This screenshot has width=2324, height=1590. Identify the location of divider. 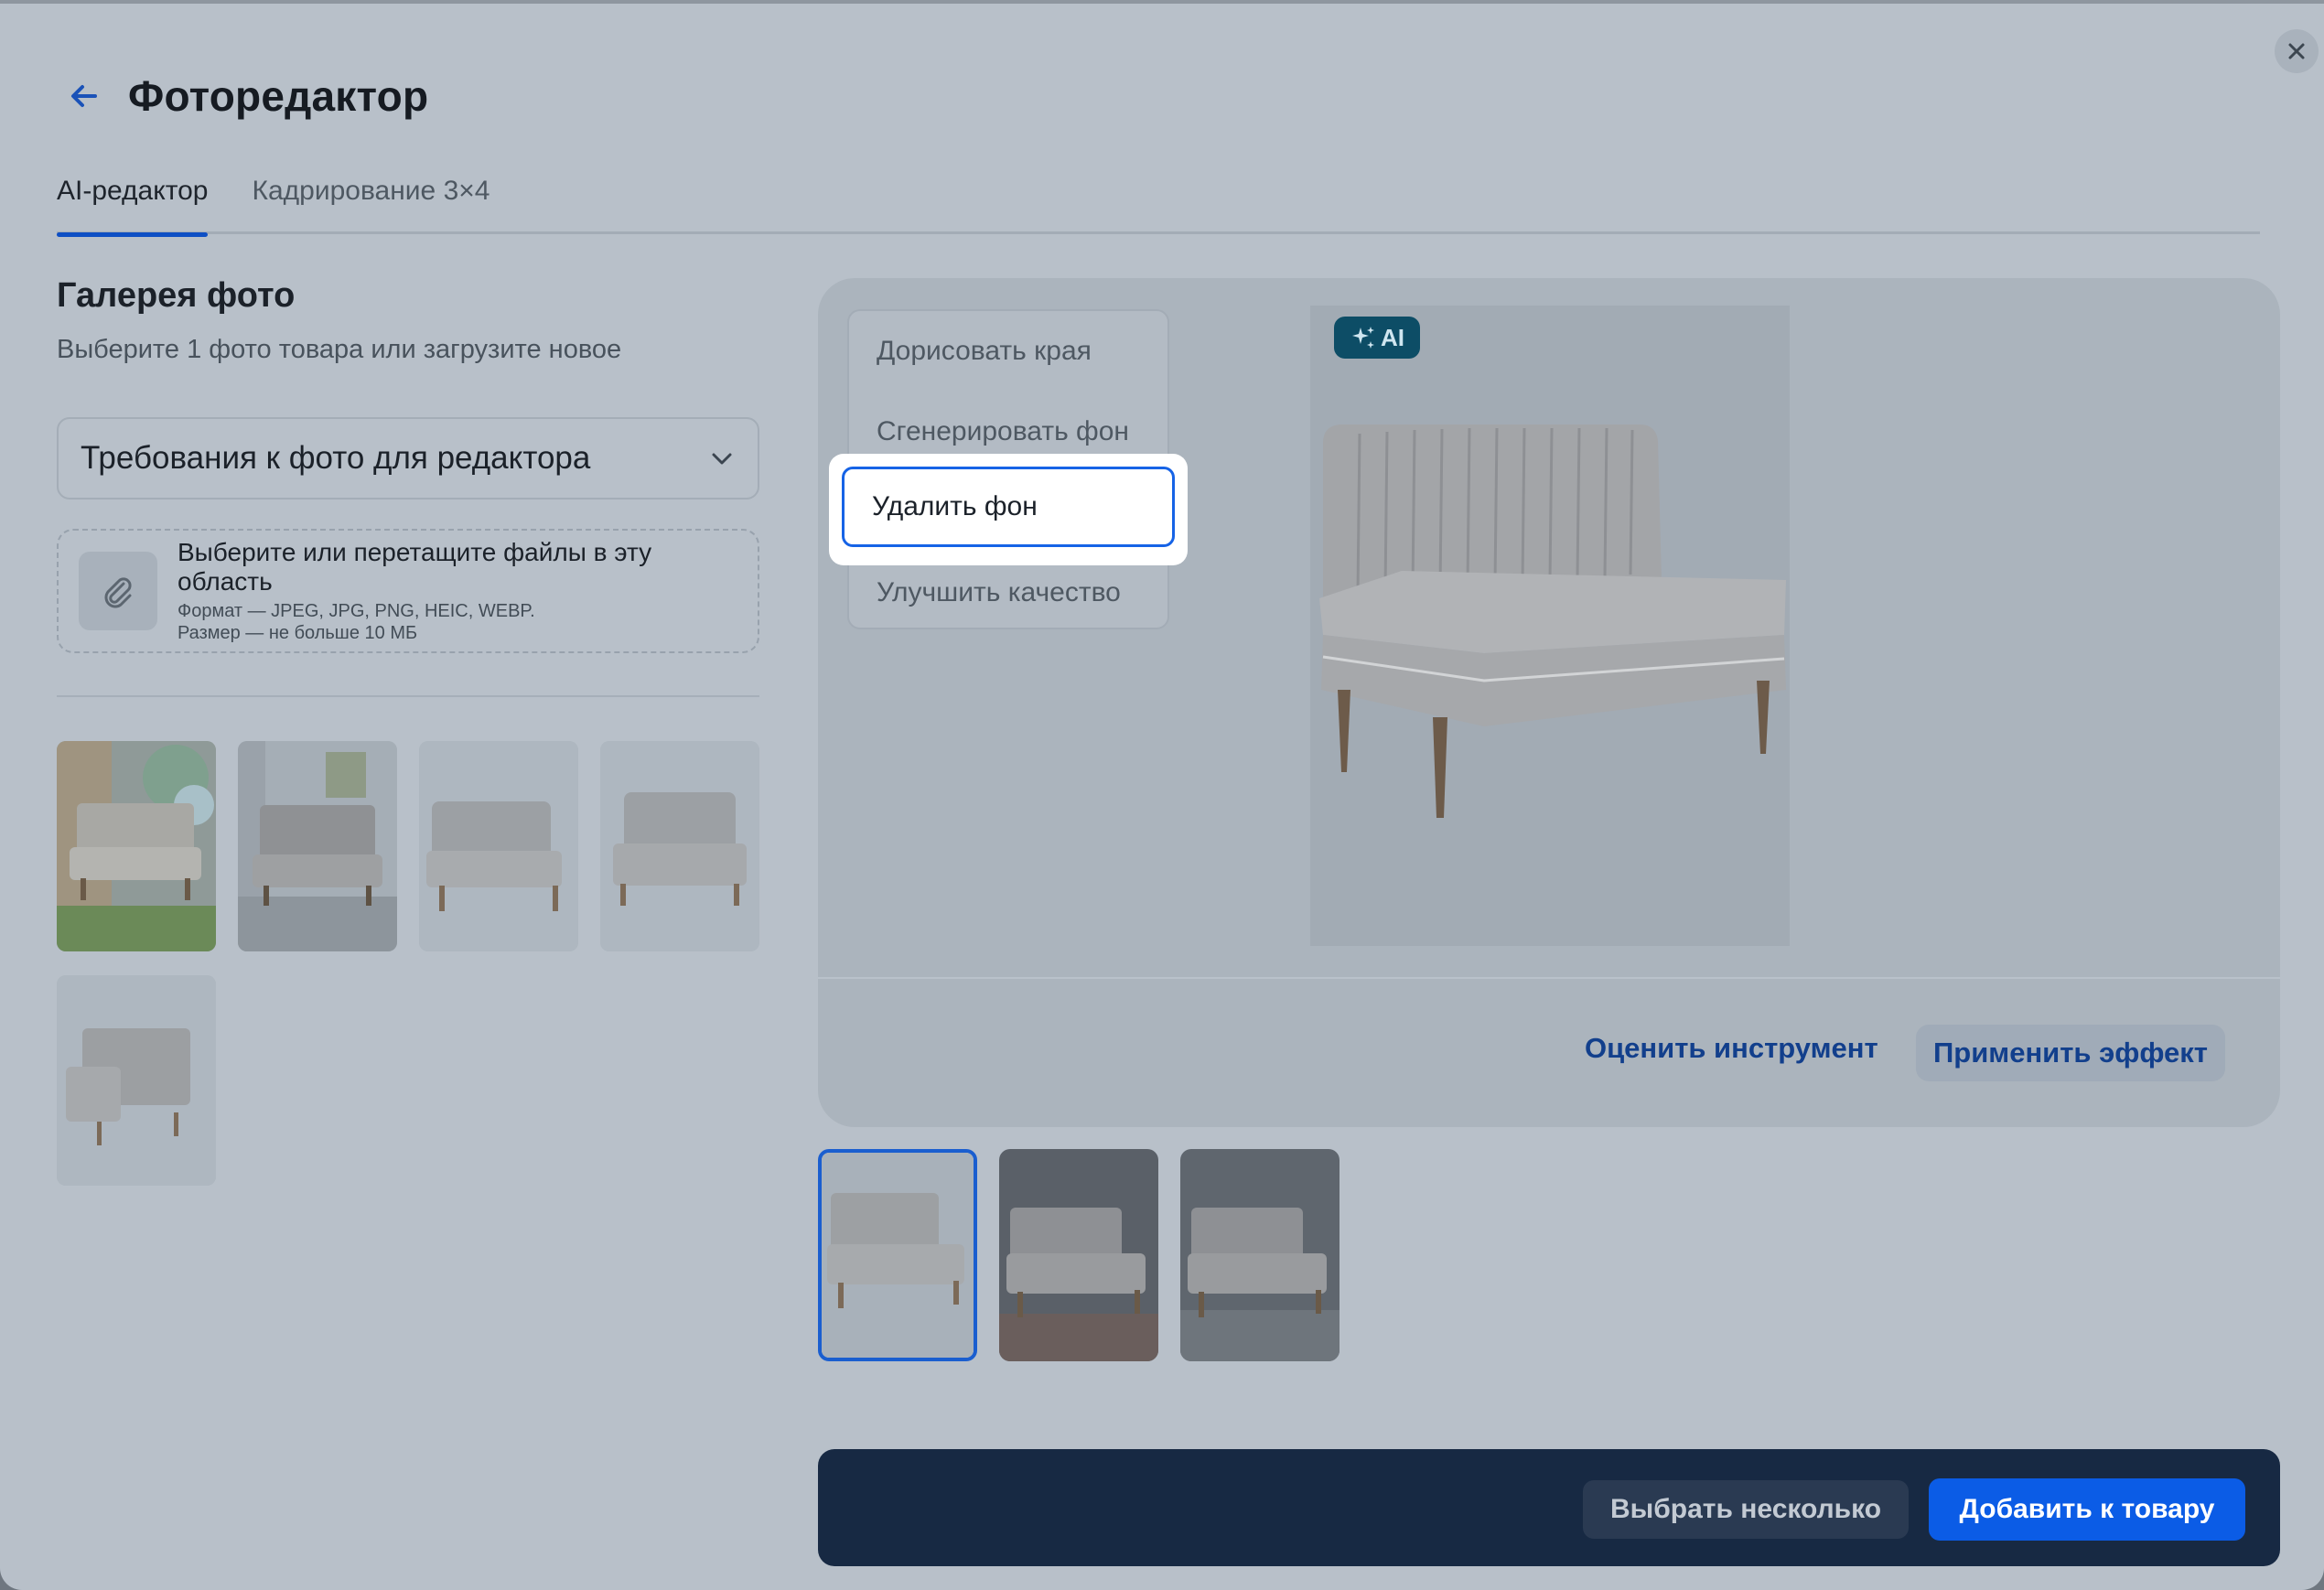
(408, 696).